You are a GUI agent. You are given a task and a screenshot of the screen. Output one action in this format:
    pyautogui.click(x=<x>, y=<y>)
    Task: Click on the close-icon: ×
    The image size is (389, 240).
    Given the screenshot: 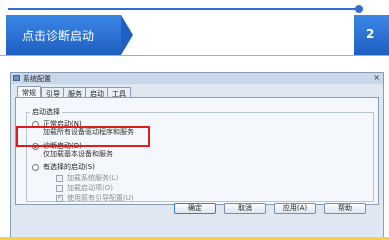 What is the action you would take?
    pyautogui.click(x=376, y=77)
    